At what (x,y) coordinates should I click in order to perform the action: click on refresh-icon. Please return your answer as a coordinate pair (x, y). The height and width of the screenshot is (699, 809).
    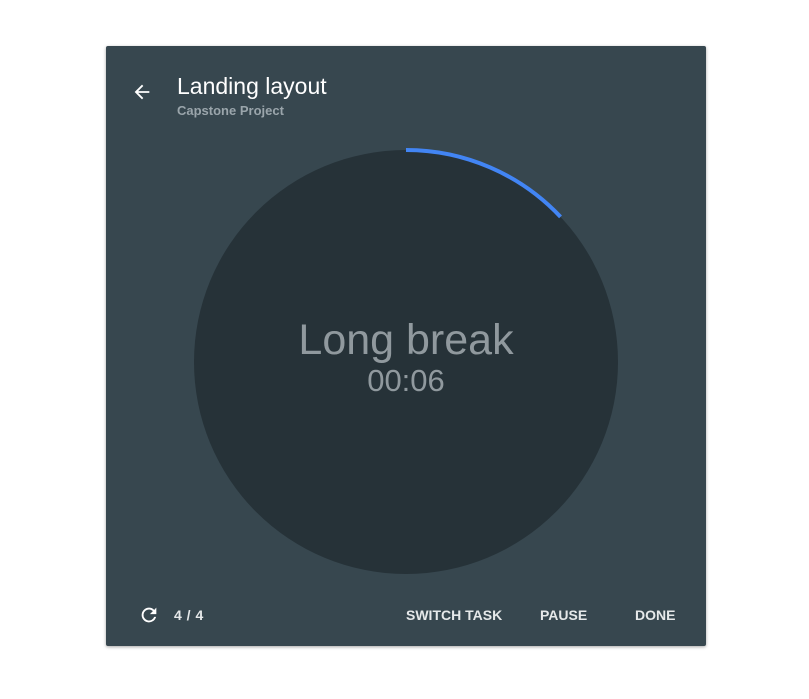
    Looking at the image, I should click on (149, 615).